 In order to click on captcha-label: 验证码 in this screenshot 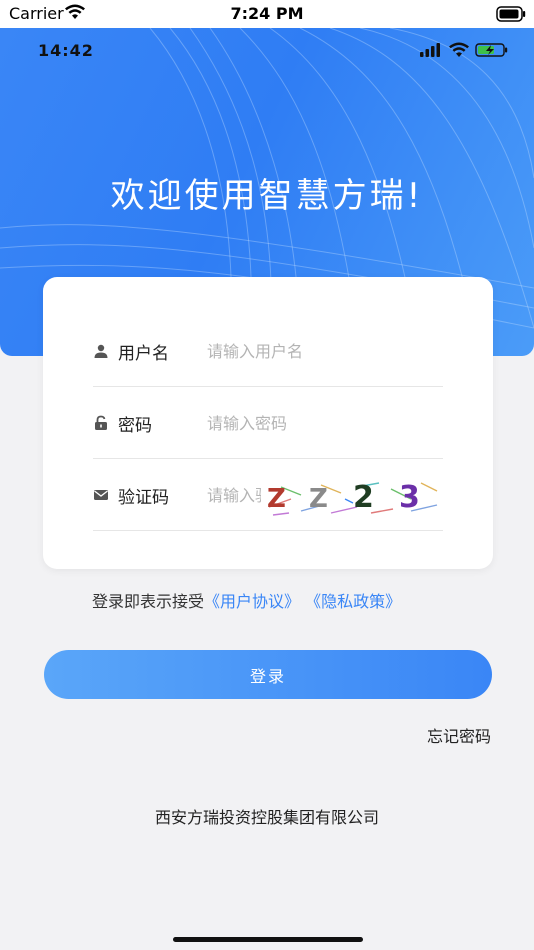, I will do `click(143, 498)`.